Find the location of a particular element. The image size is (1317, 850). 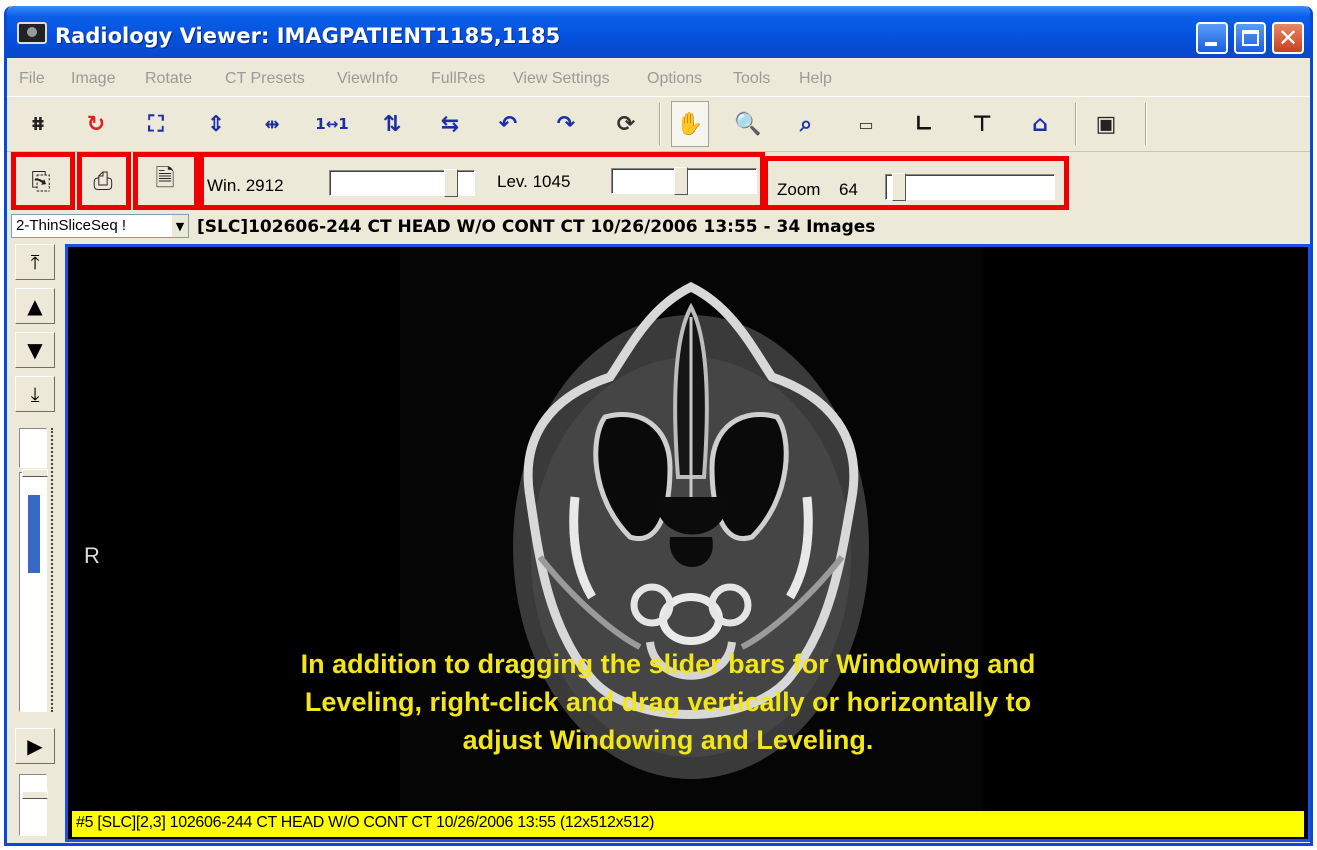

level-slider is located at coordinates (684, 181).